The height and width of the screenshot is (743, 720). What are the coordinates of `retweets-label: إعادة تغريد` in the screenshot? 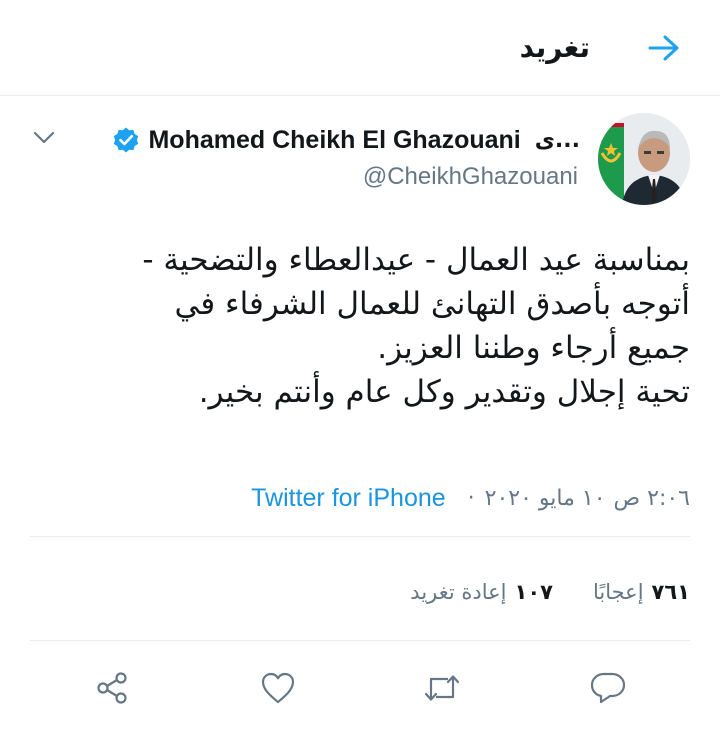 It's located at (458, 592).